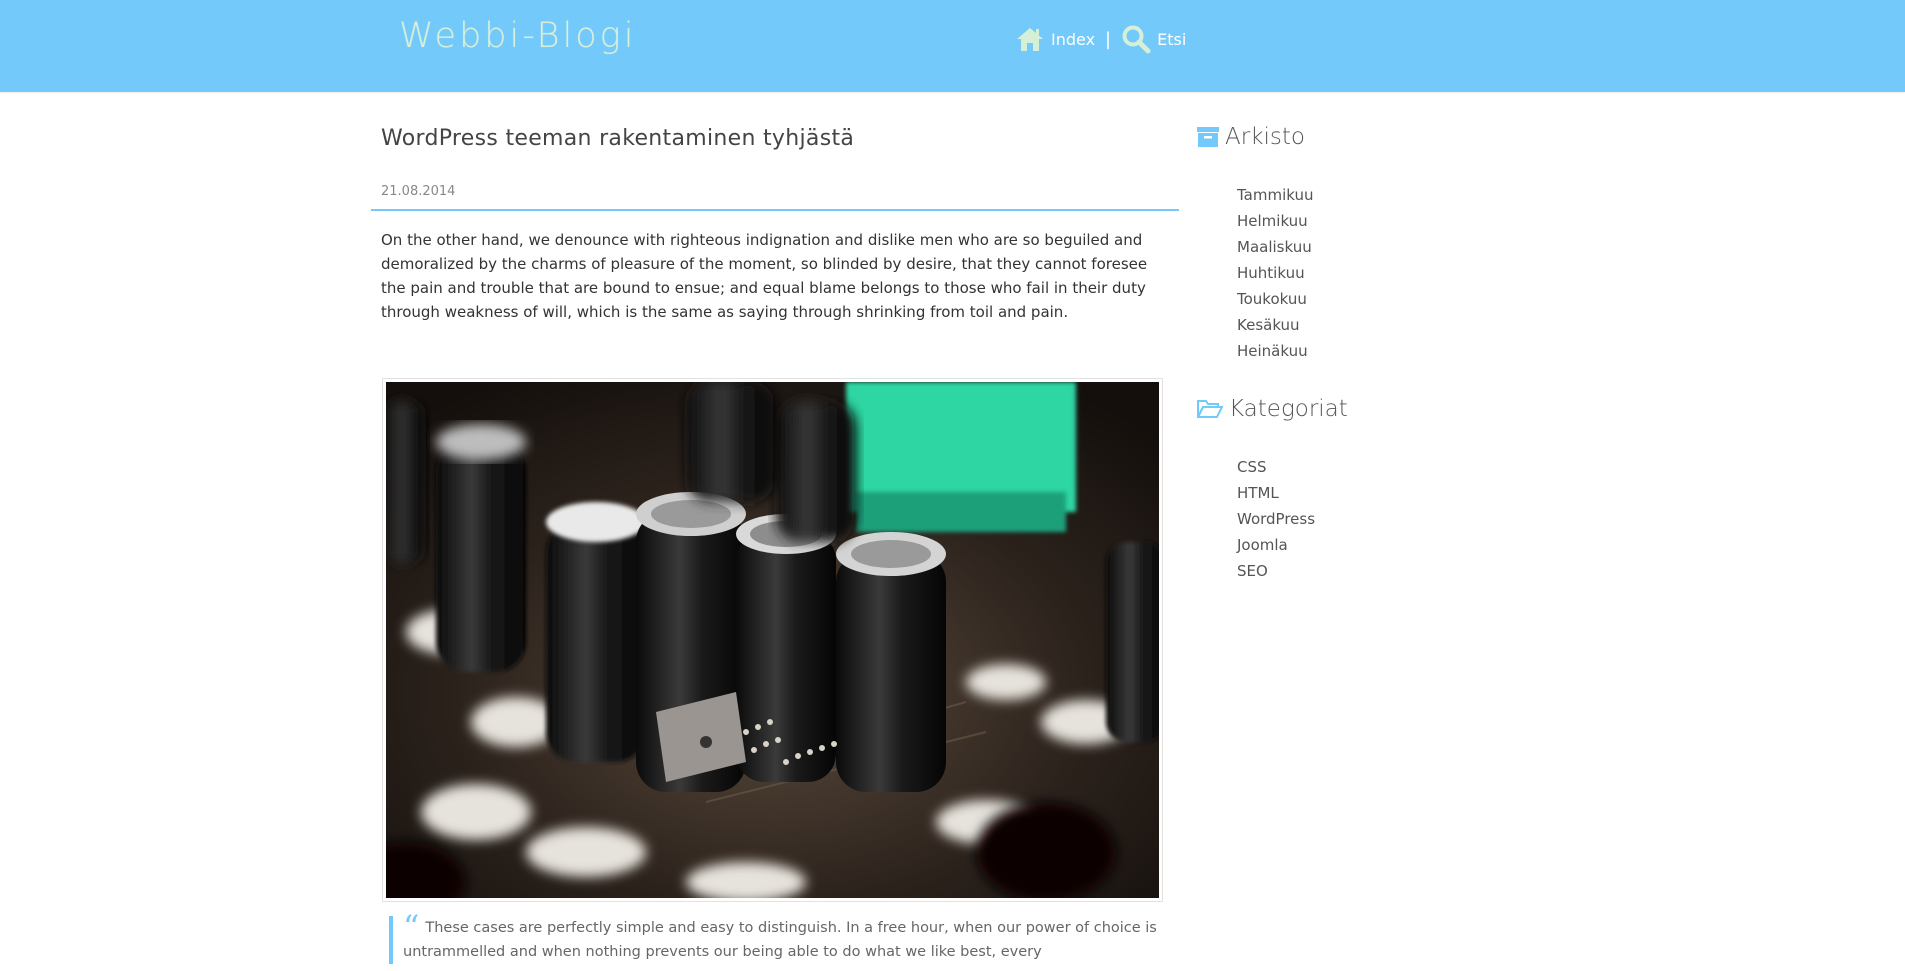 This screenshot has width=1905, height=971. I want to click on quote-mark-icon: “, so click(411, 927).